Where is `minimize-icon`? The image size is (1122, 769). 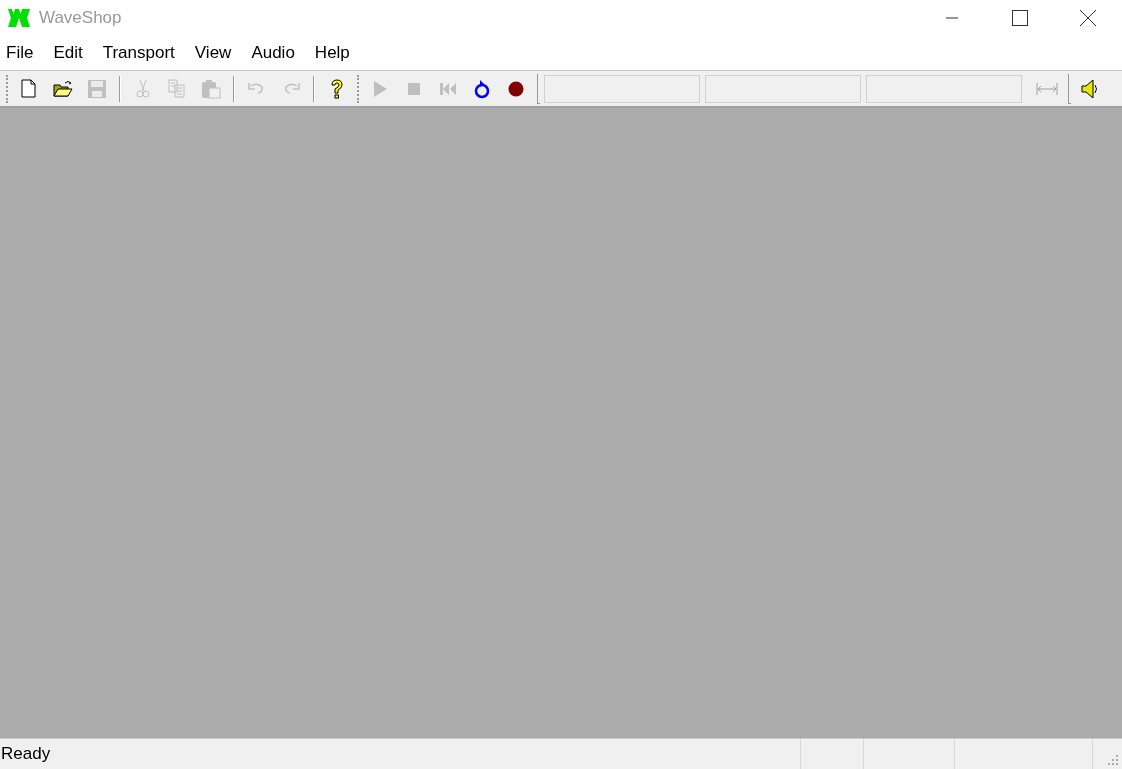
minimize-icon is located at coordinates (952, 18).